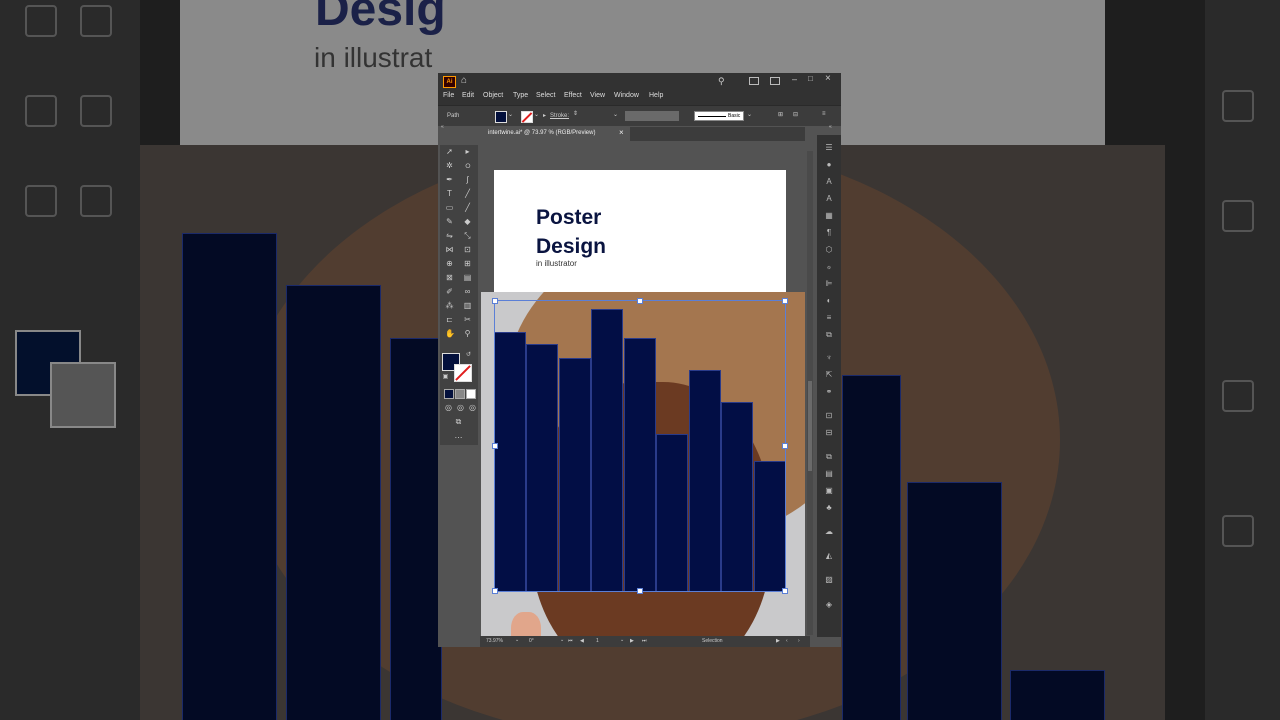 Image resolution: width=1280 pixels, height=720 pixels. I want to click on lasso-tool-icon: ഠ, so click(467, 165).